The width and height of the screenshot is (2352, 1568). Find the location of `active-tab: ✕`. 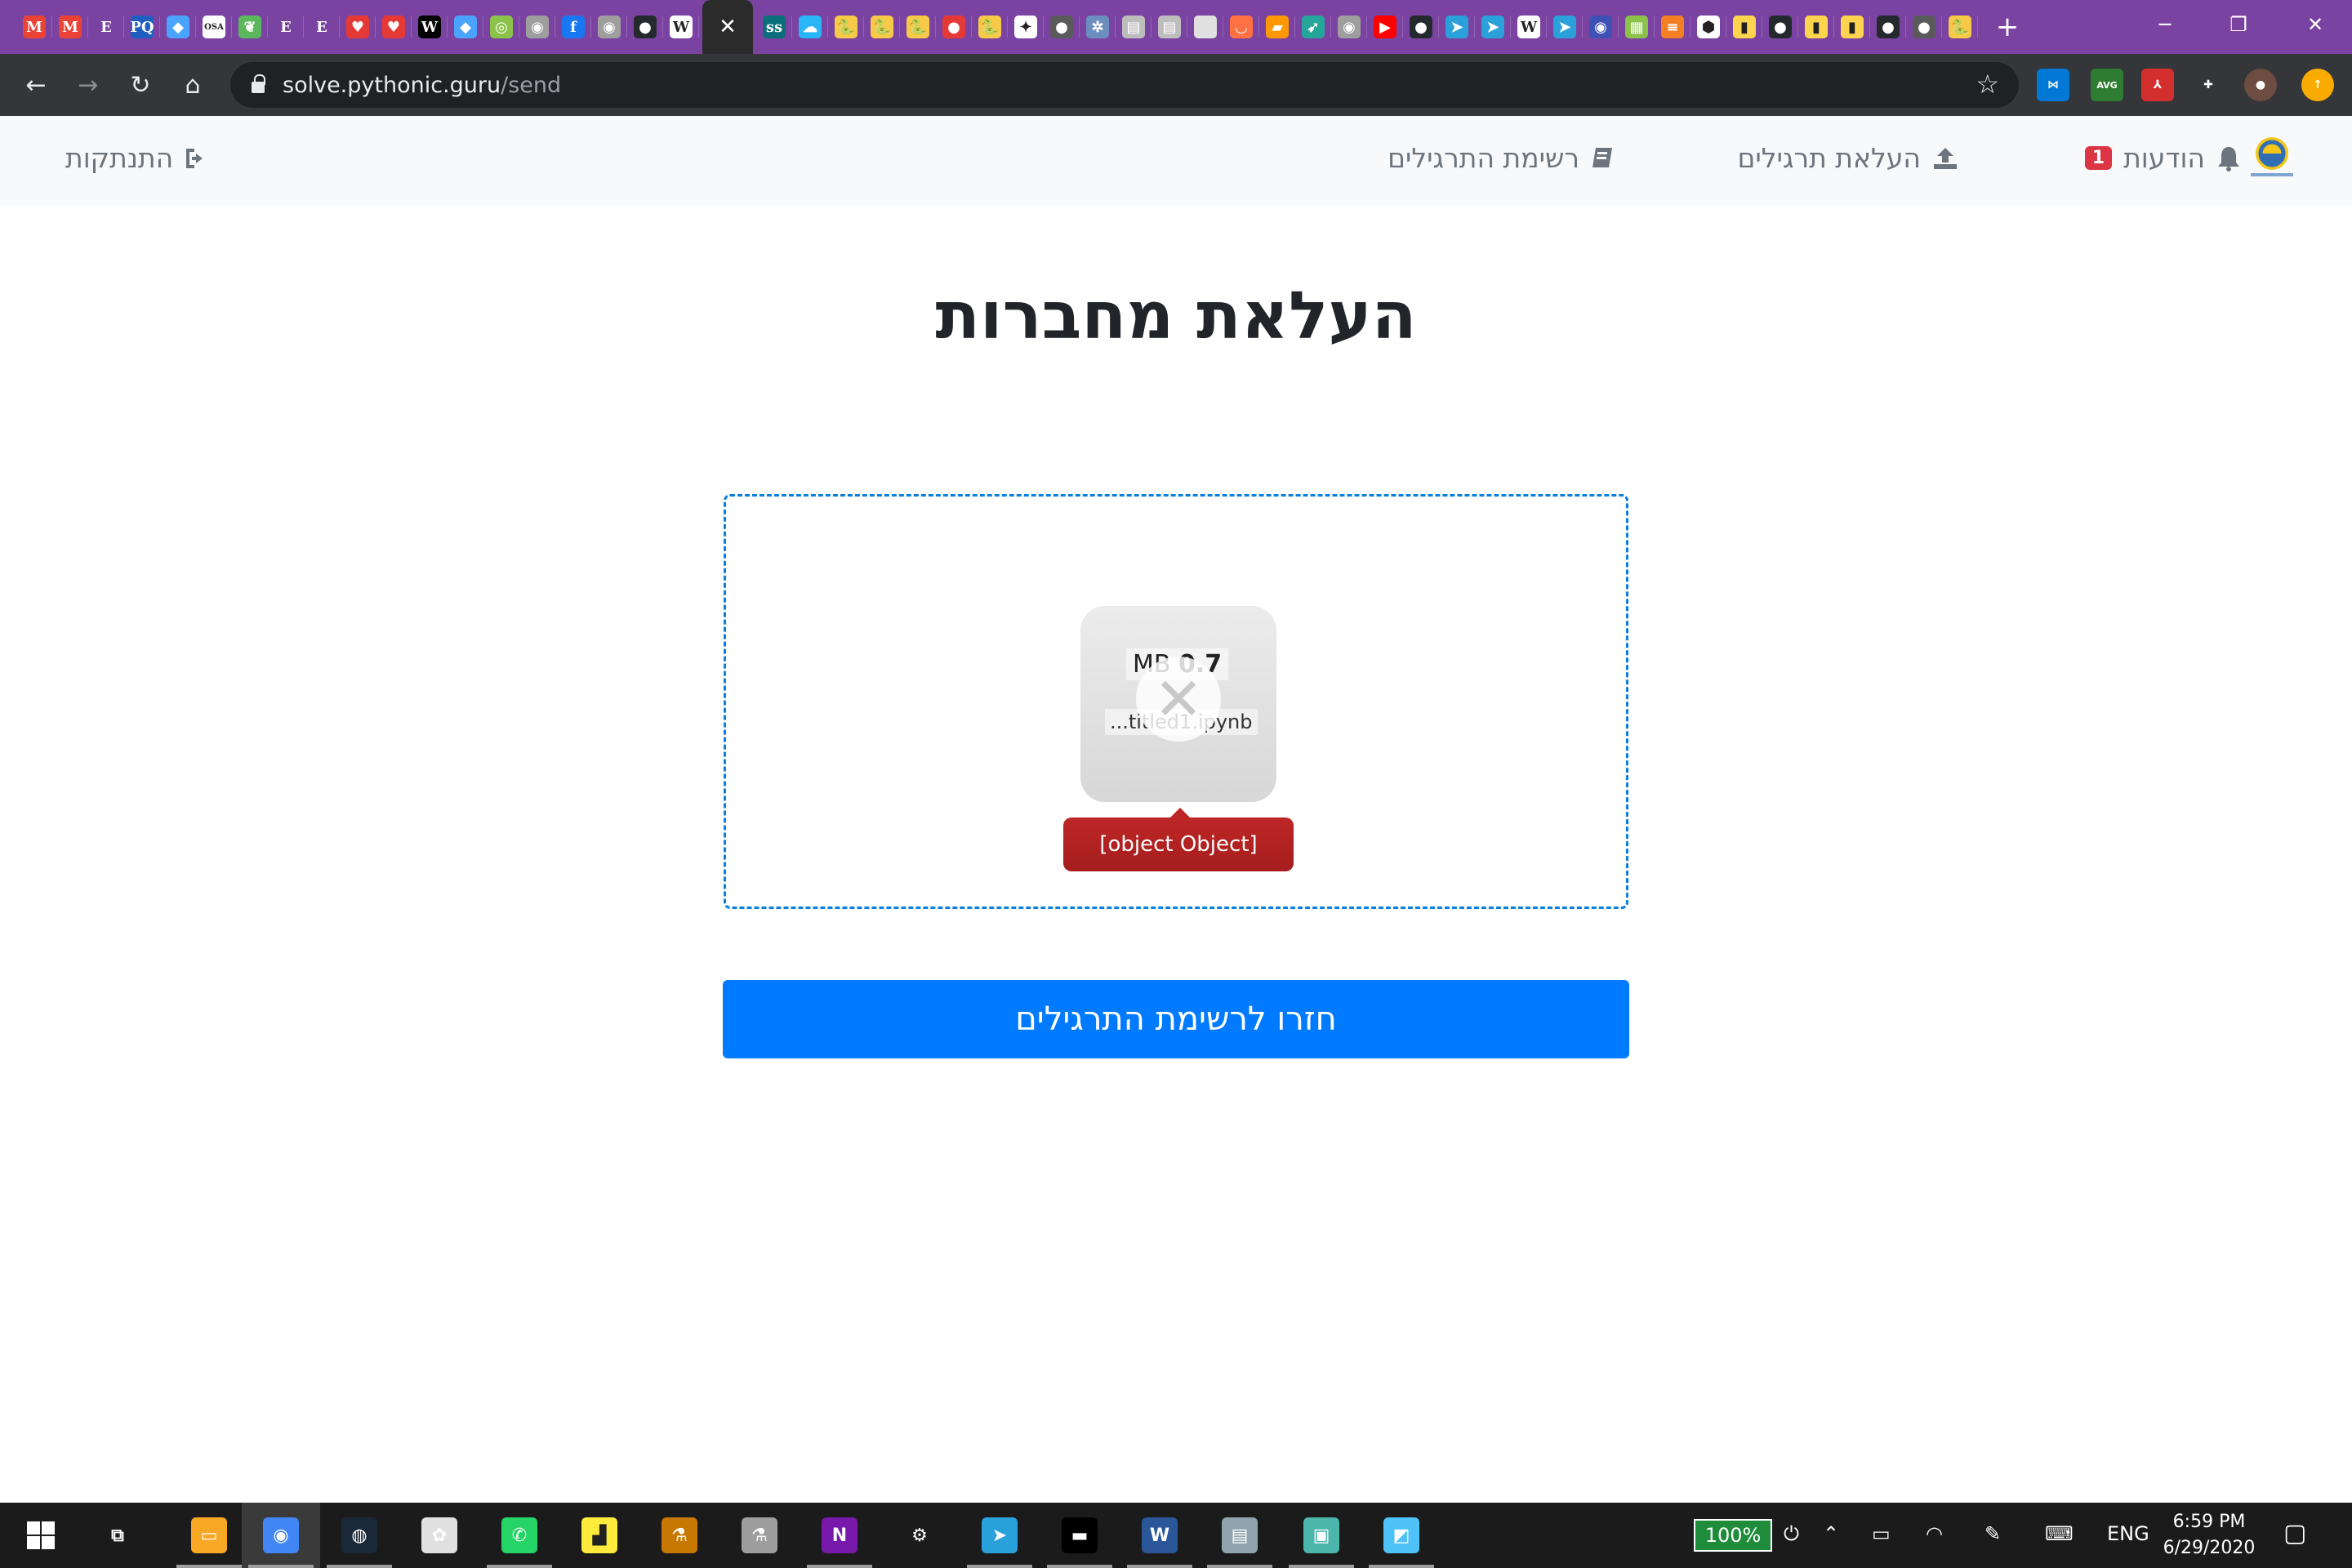

active-tab: ✕ is located at coordinates (727, 27).